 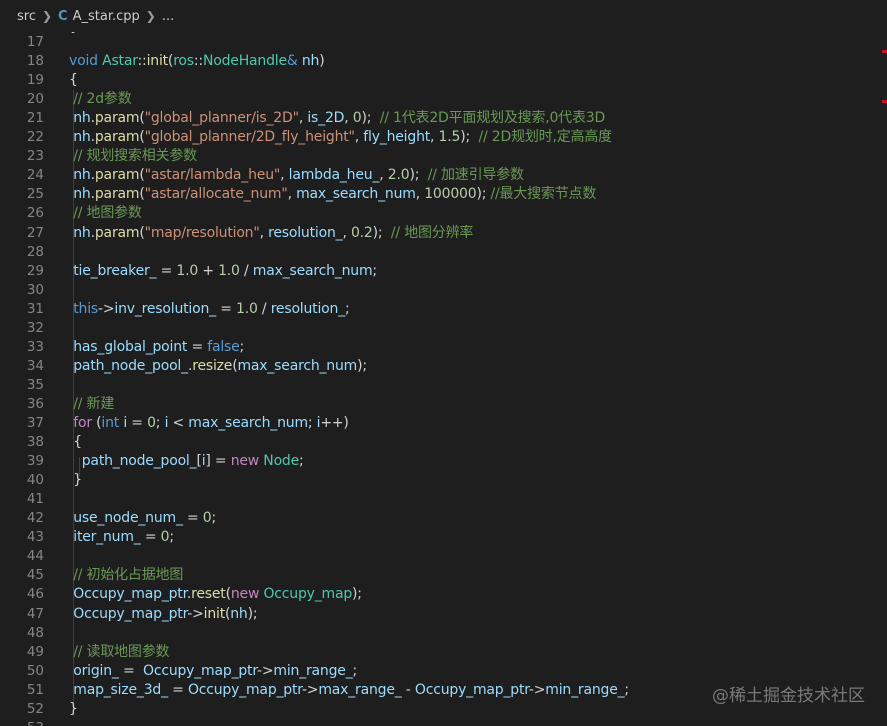 What do you see at coordinates (308, 308) in the screenshot?
I see `code-token: resolution_` at bounding box center [308, 308].